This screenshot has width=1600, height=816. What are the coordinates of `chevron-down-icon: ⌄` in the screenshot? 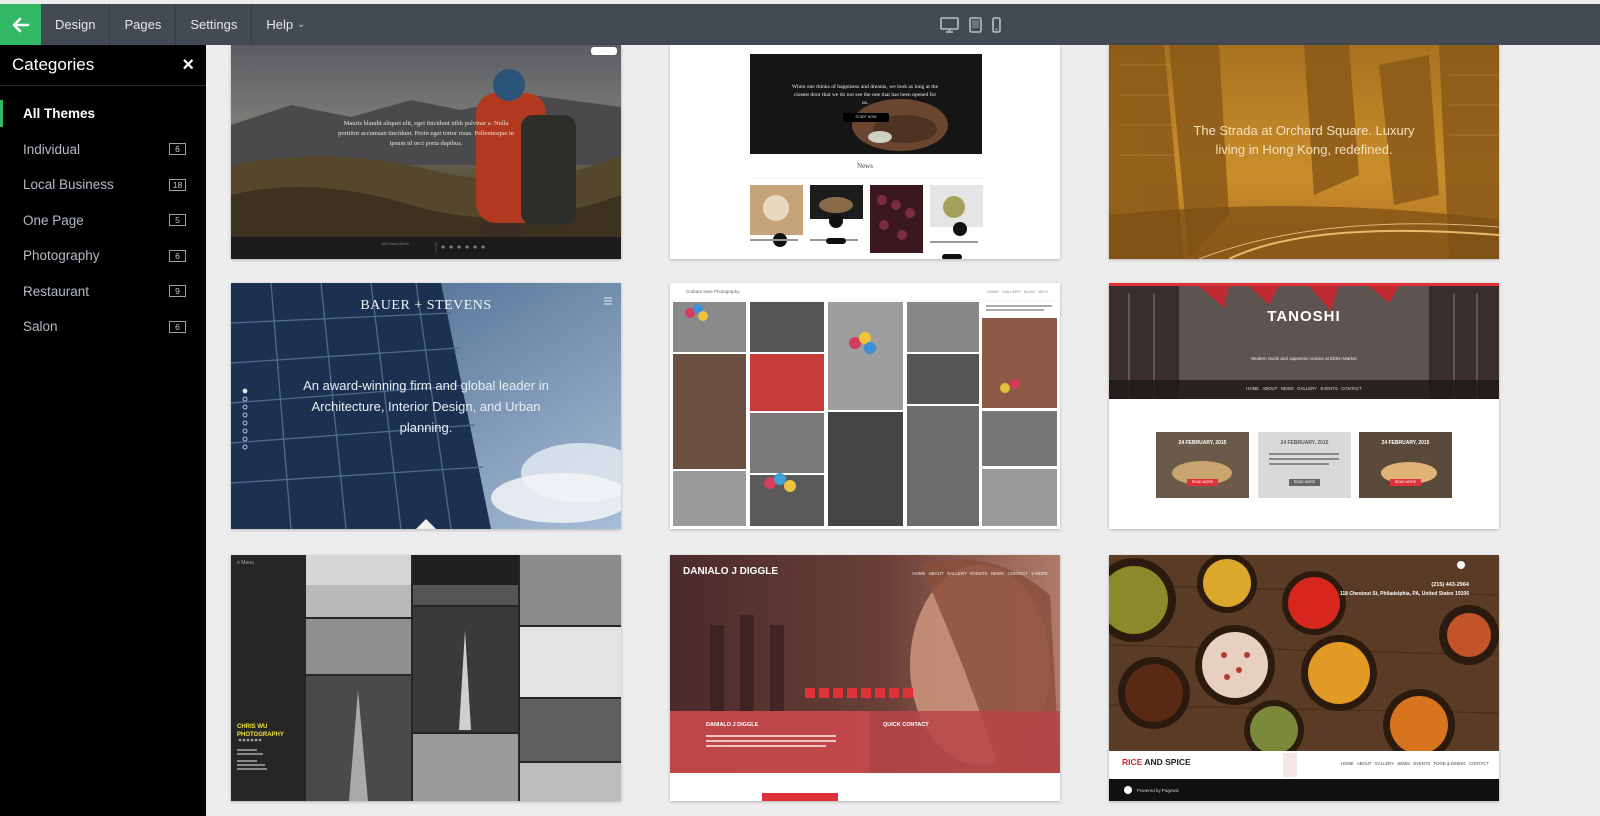 It's located at (301, 24).